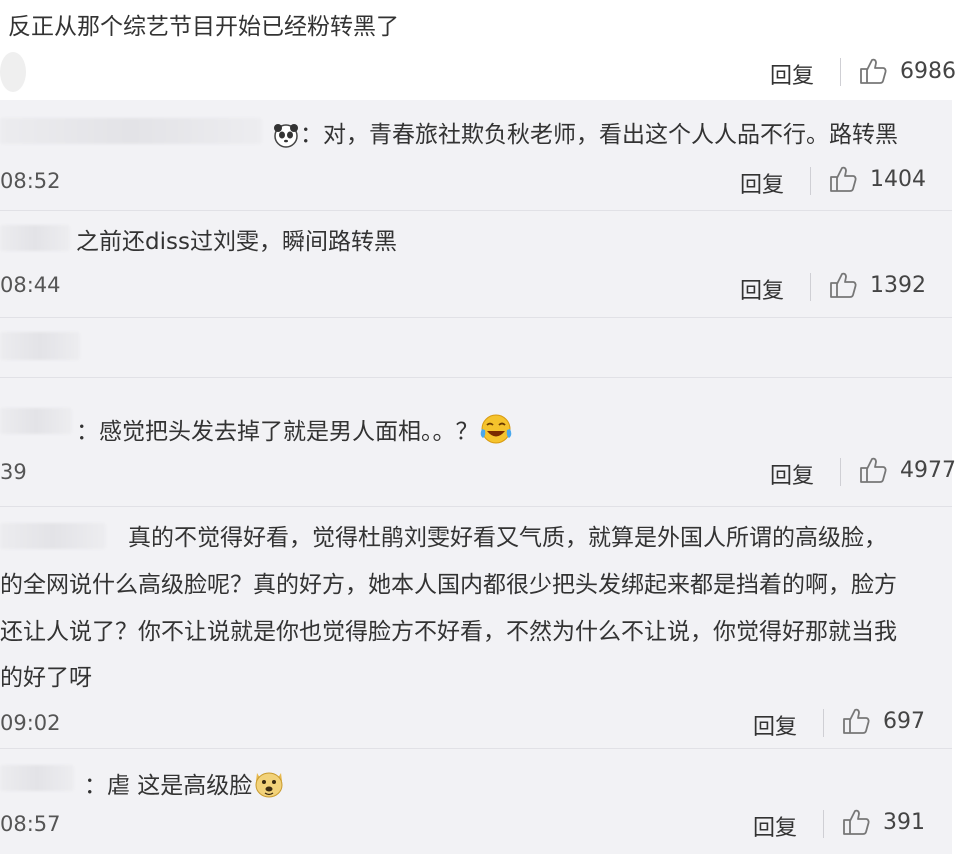  Describe the element at coordinates (277, 432) in the screenshot. I see `reply-text-content: ：感觉把头发去掉了就是男人面相。。？` at that location.